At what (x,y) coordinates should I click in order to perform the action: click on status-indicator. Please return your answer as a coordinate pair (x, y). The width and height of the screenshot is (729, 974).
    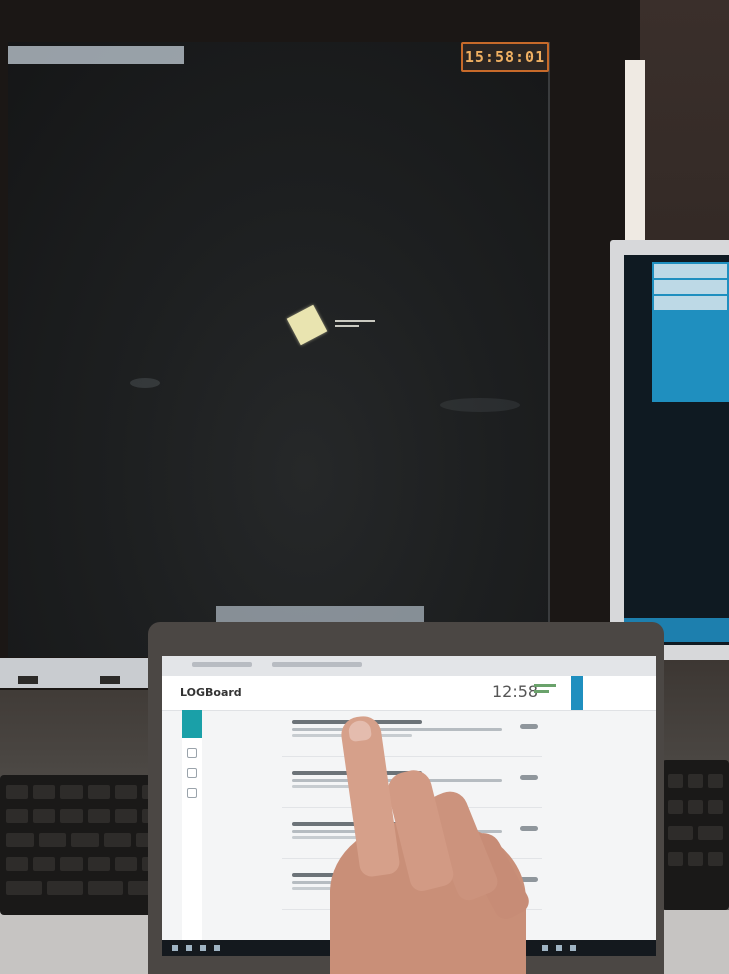
    Looking at the image, I should click on (545, 691).